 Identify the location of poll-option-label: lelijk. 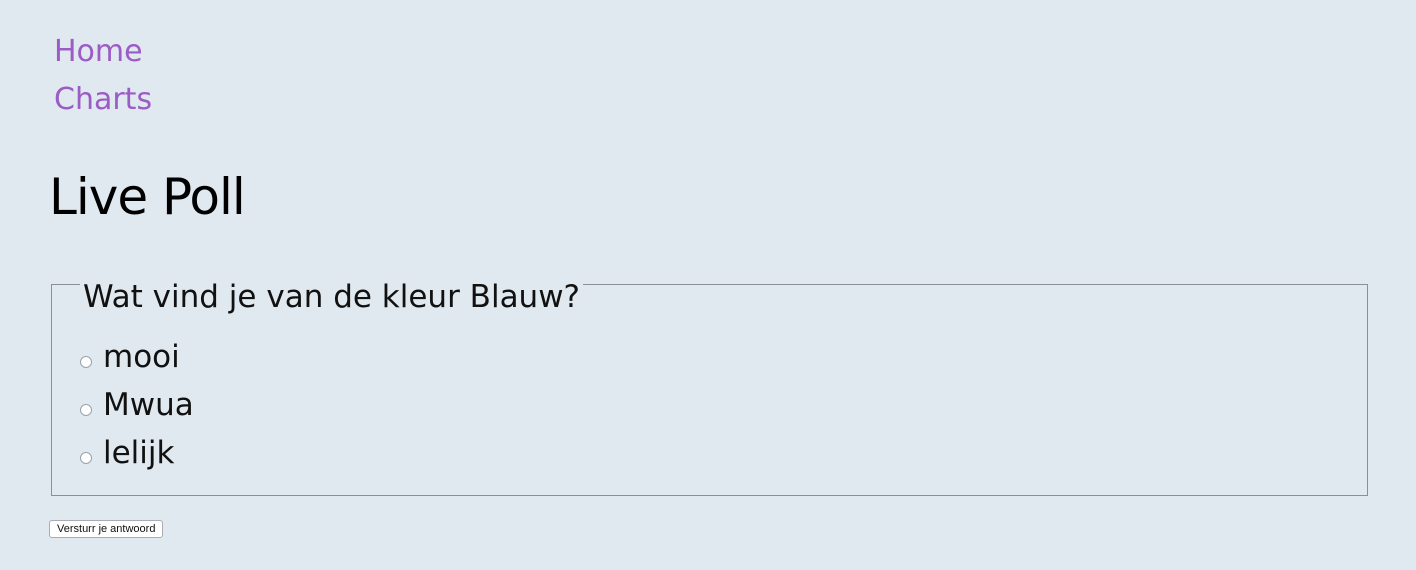
(138, 453).